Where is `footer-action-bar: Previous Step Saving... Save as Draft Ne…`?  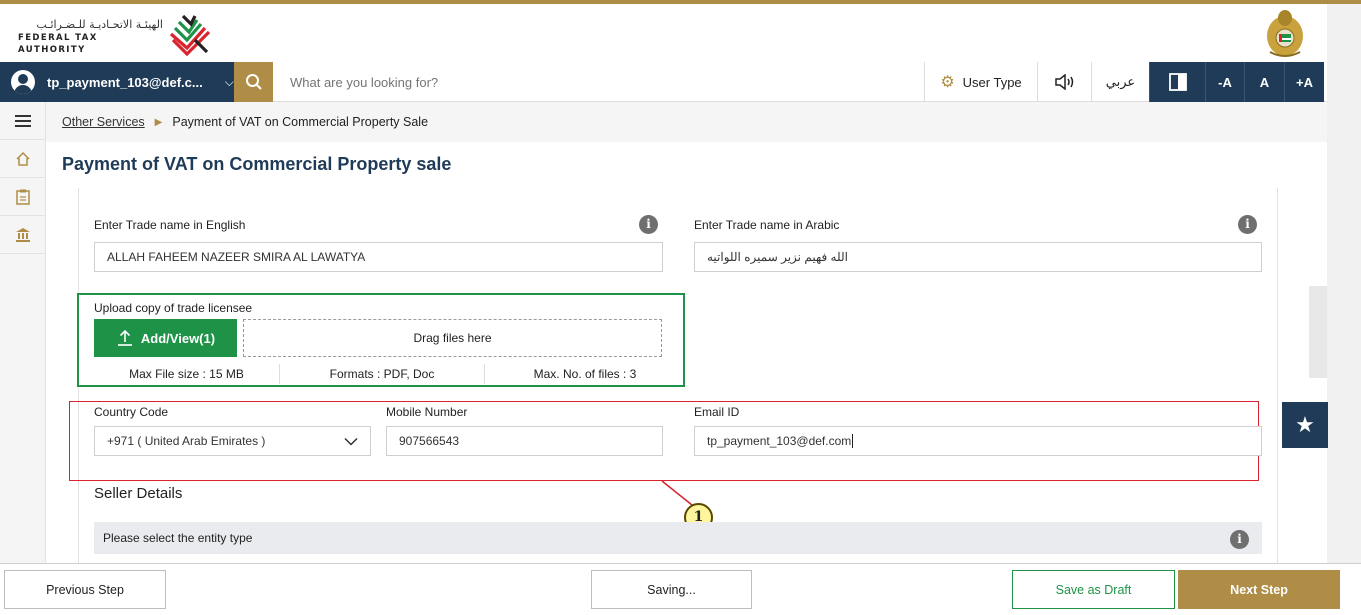 footer-action-bar: Previous Step Saving... Save as Draft Ne… is located at coordinates (680, 589).